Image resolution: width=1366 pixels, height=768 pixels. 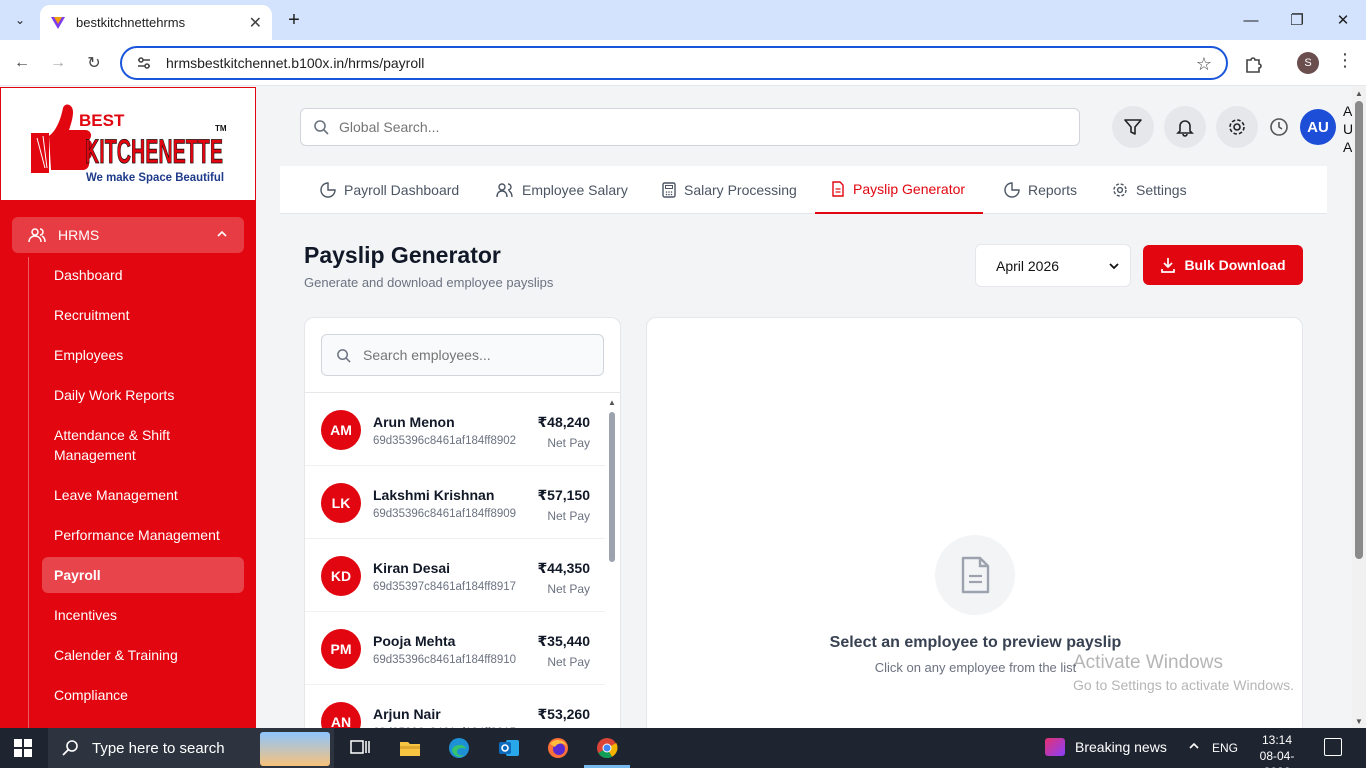 What do you see at coordinates (294, 20) in the screenshot?
I see `new-tab-button: +` at bounding box center [294, 20].